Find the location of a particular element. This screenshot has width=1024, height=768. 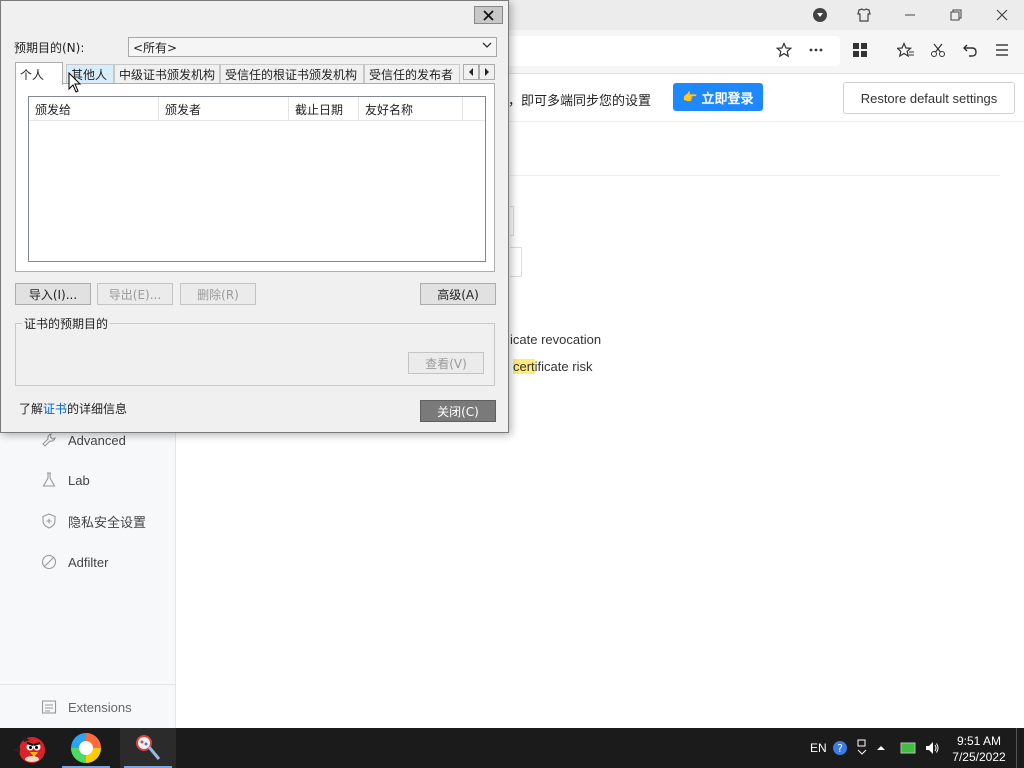

grid-icon is located at coordinates (860, 50).